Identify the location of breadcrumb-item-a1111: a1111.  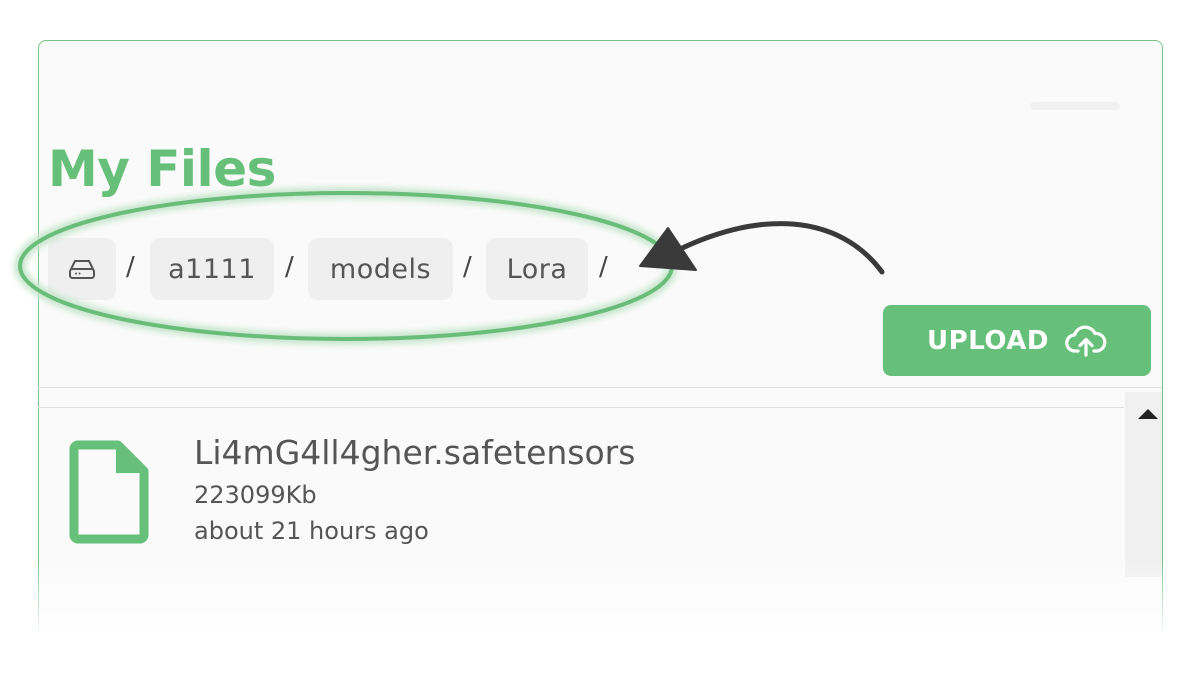
(212, 269).